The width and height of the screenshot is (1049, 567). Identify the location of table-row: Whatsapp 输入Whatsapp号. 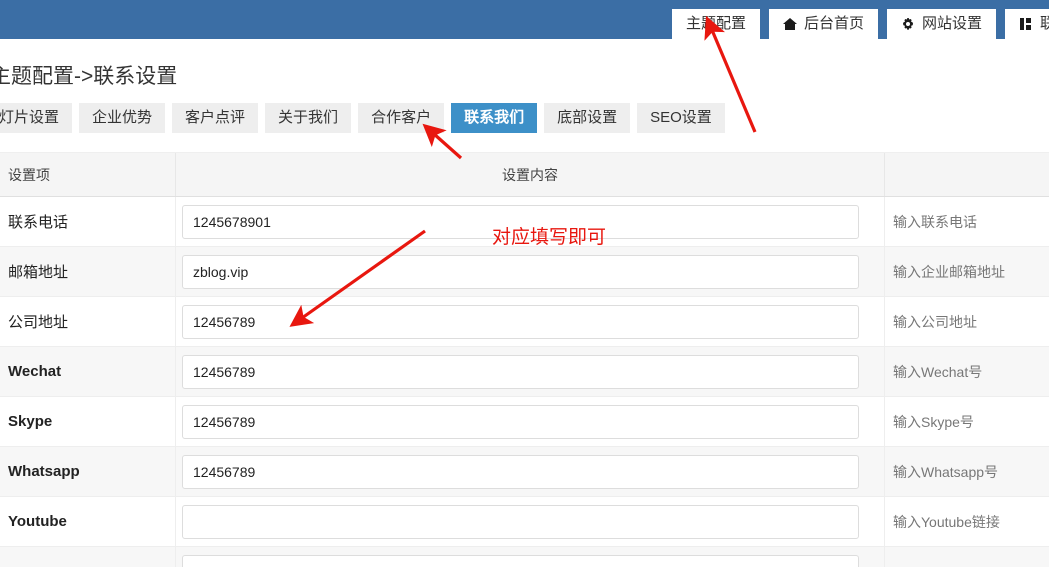
(524, 471).